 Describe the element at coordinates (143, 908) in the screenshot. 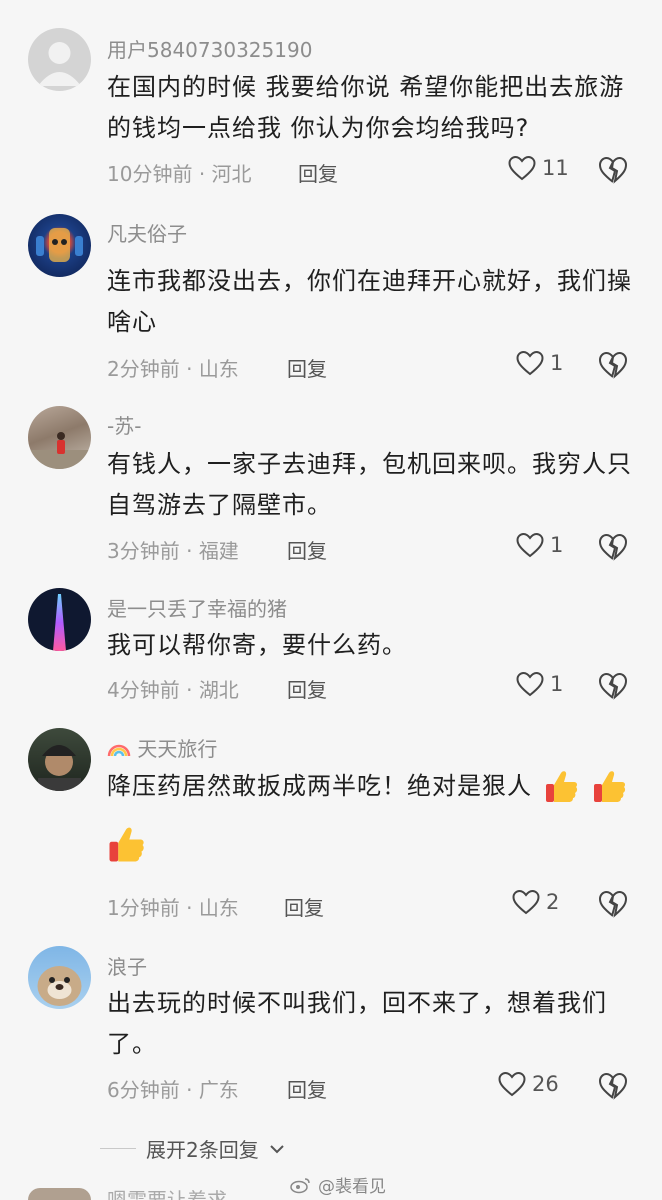

I see `timestamp: 1分钟前` at that location.